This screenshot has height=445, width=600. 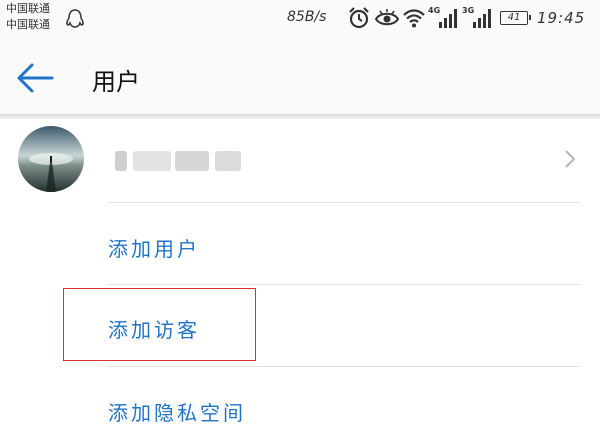 I want to click on alarm-clock-icon, so click(x=359, y=18).